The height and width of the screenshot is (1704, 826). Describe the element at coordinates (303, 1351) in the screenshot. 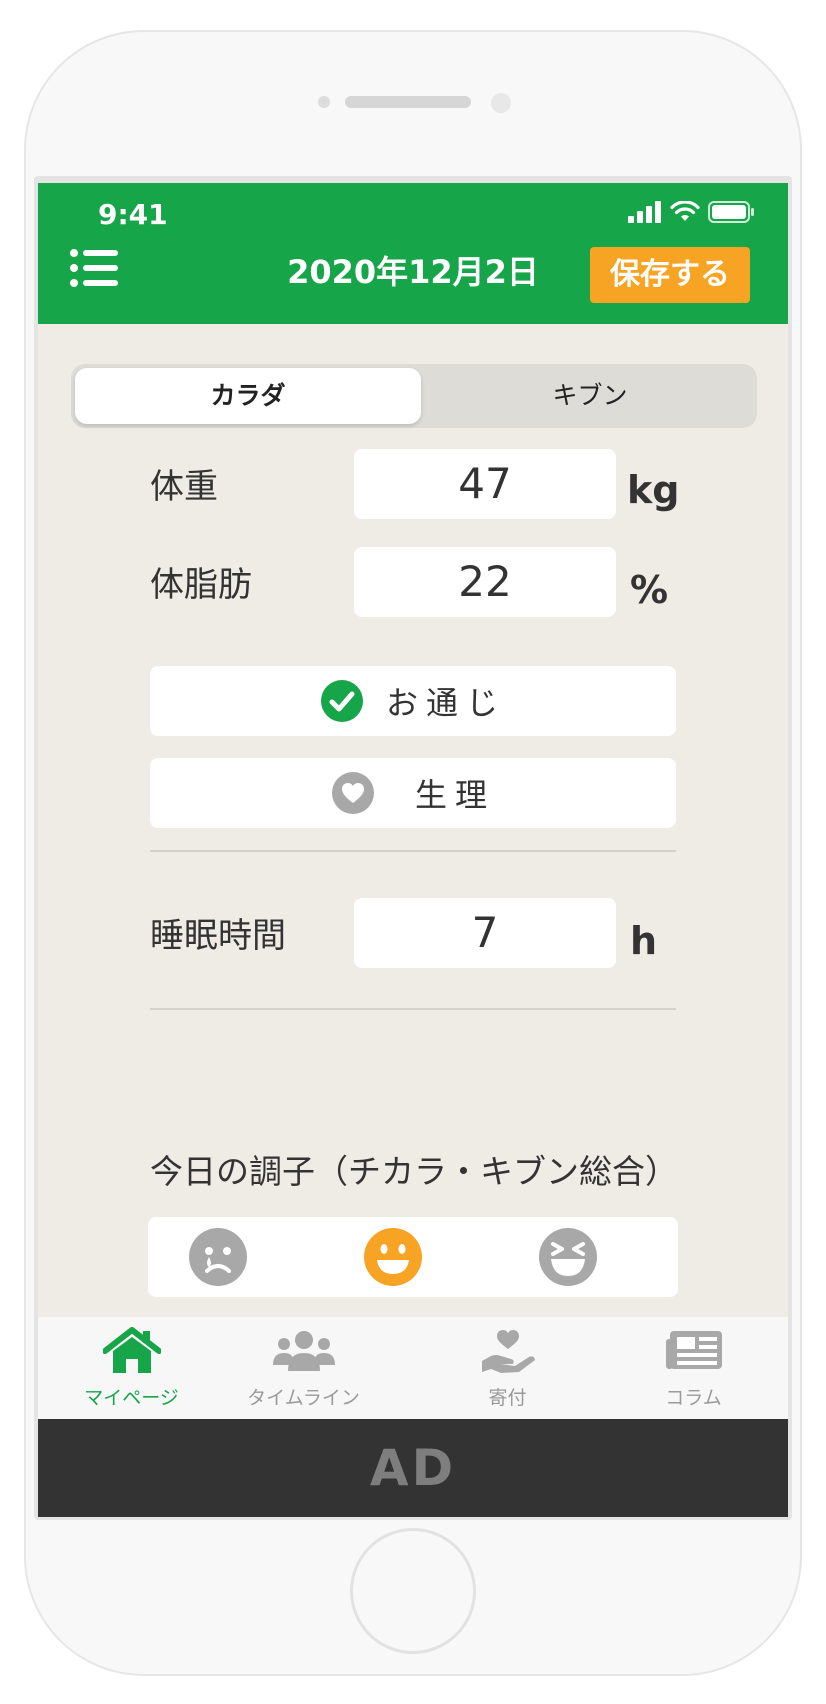

I see `users-icon` at that location.